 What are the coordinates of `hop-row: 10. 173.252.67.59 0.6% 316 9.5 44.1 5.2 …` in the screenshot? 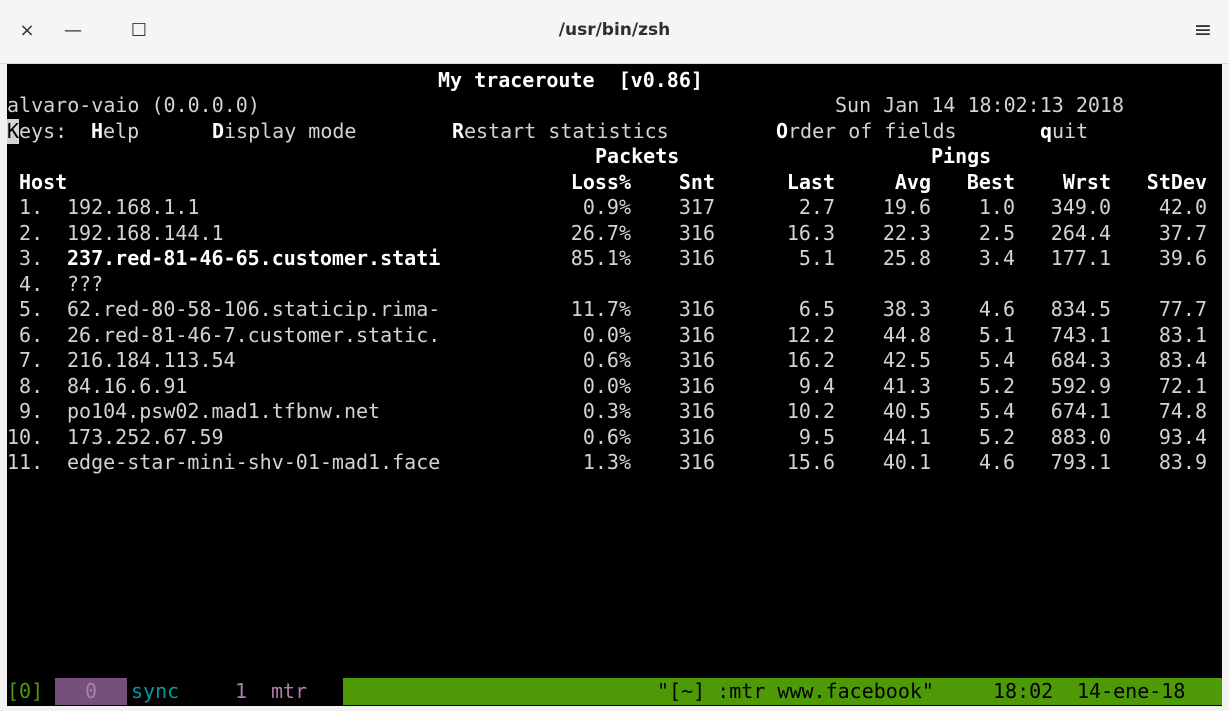 It's located at (614, 437).